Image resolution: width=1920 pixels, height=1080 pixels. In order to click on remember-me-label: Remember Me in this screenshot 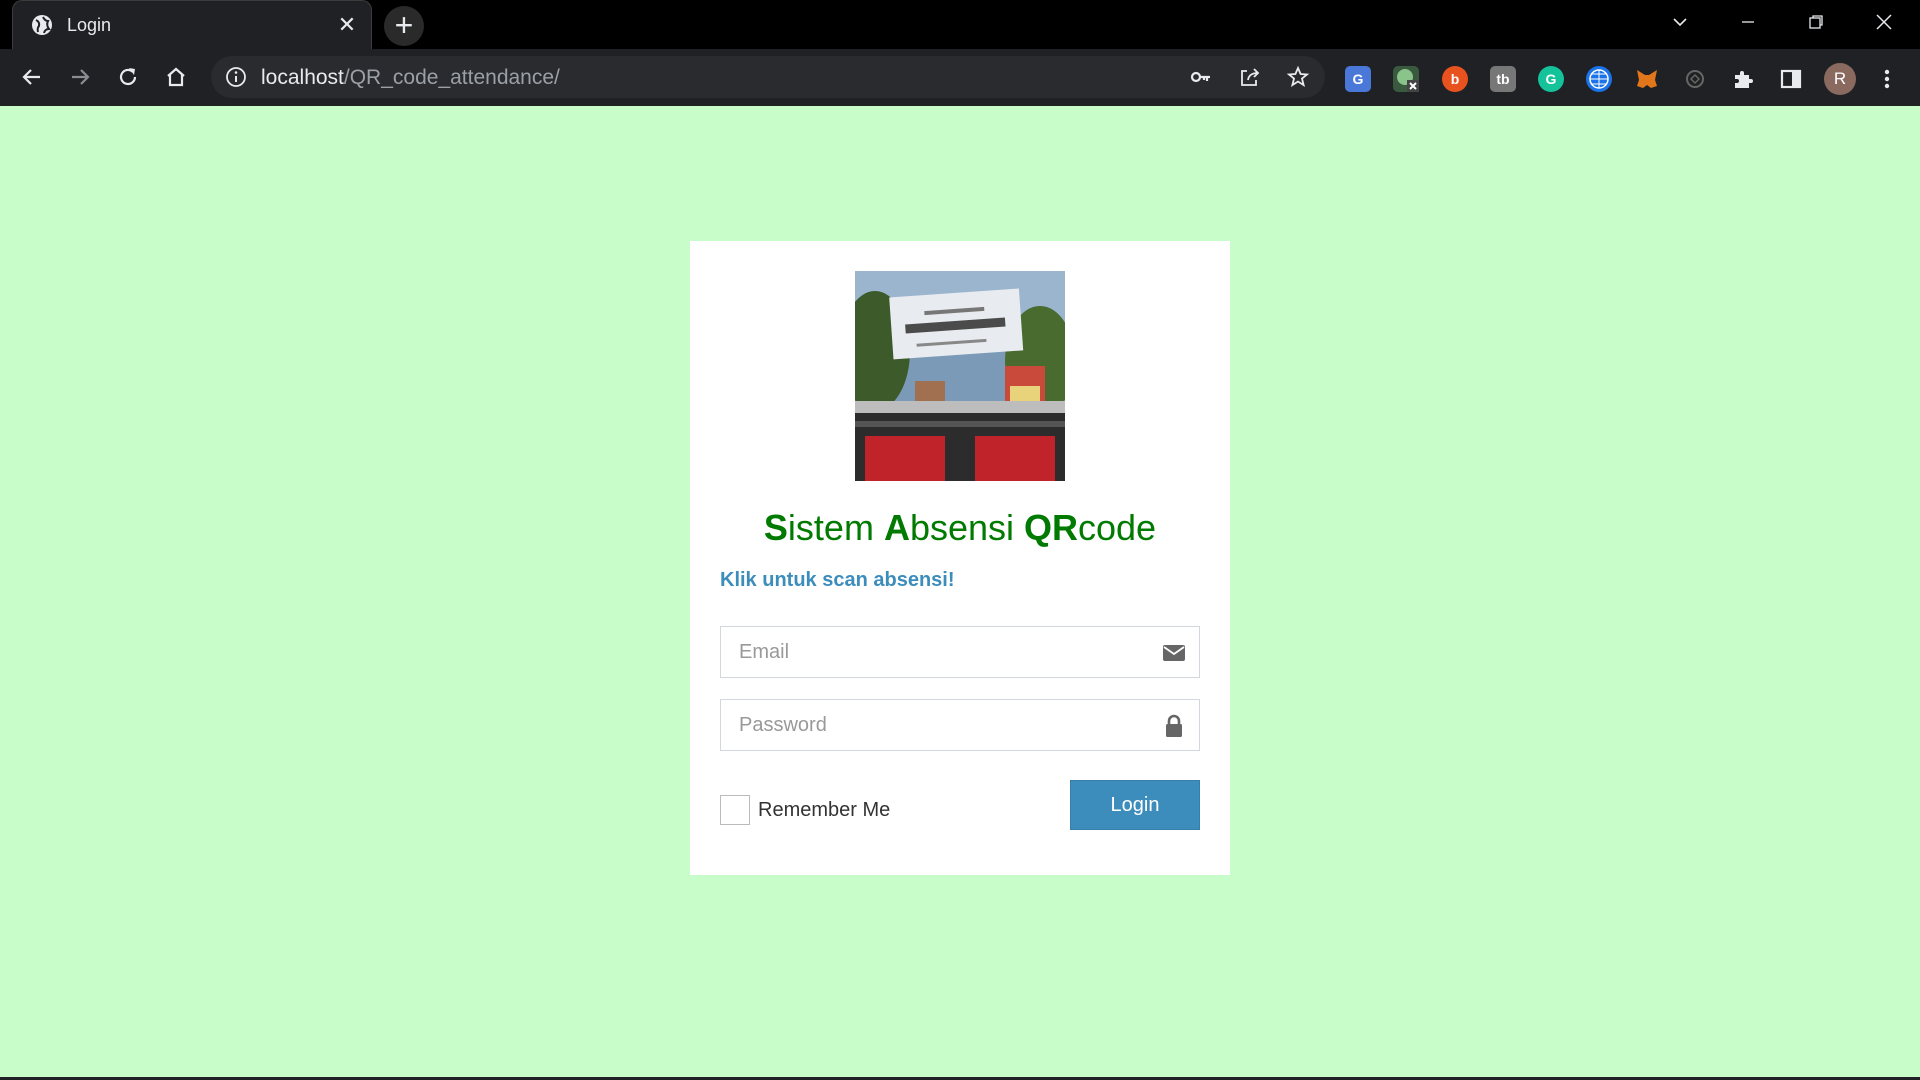, I will do `click(824, 810)`.